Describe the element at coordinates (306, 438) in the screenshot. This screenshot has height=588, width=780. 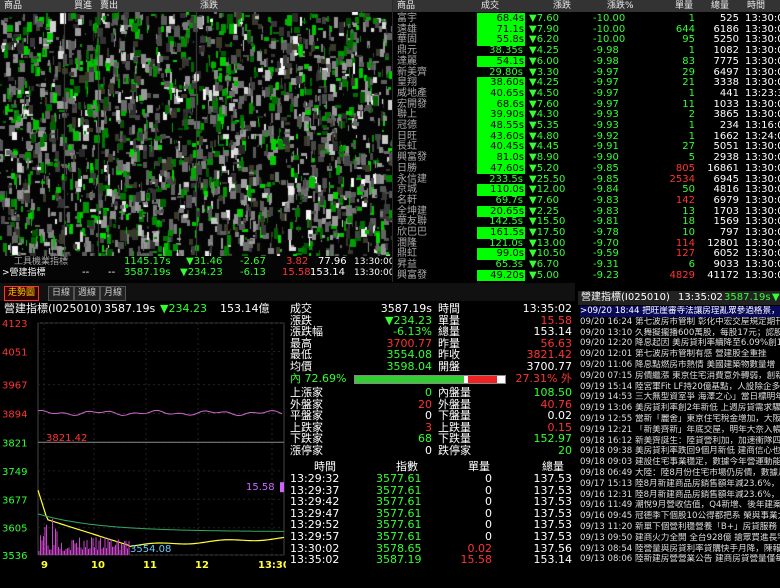
I see `stat-label: 下跌家` at that location.